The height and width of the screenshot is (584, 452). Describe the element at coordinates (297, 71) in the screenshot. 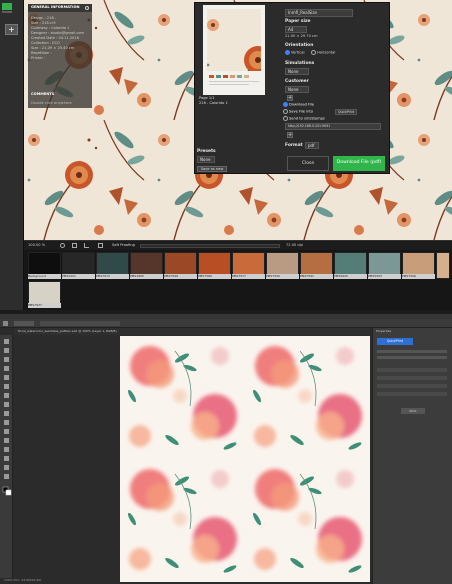

I see `simulations-select: None` at that location.